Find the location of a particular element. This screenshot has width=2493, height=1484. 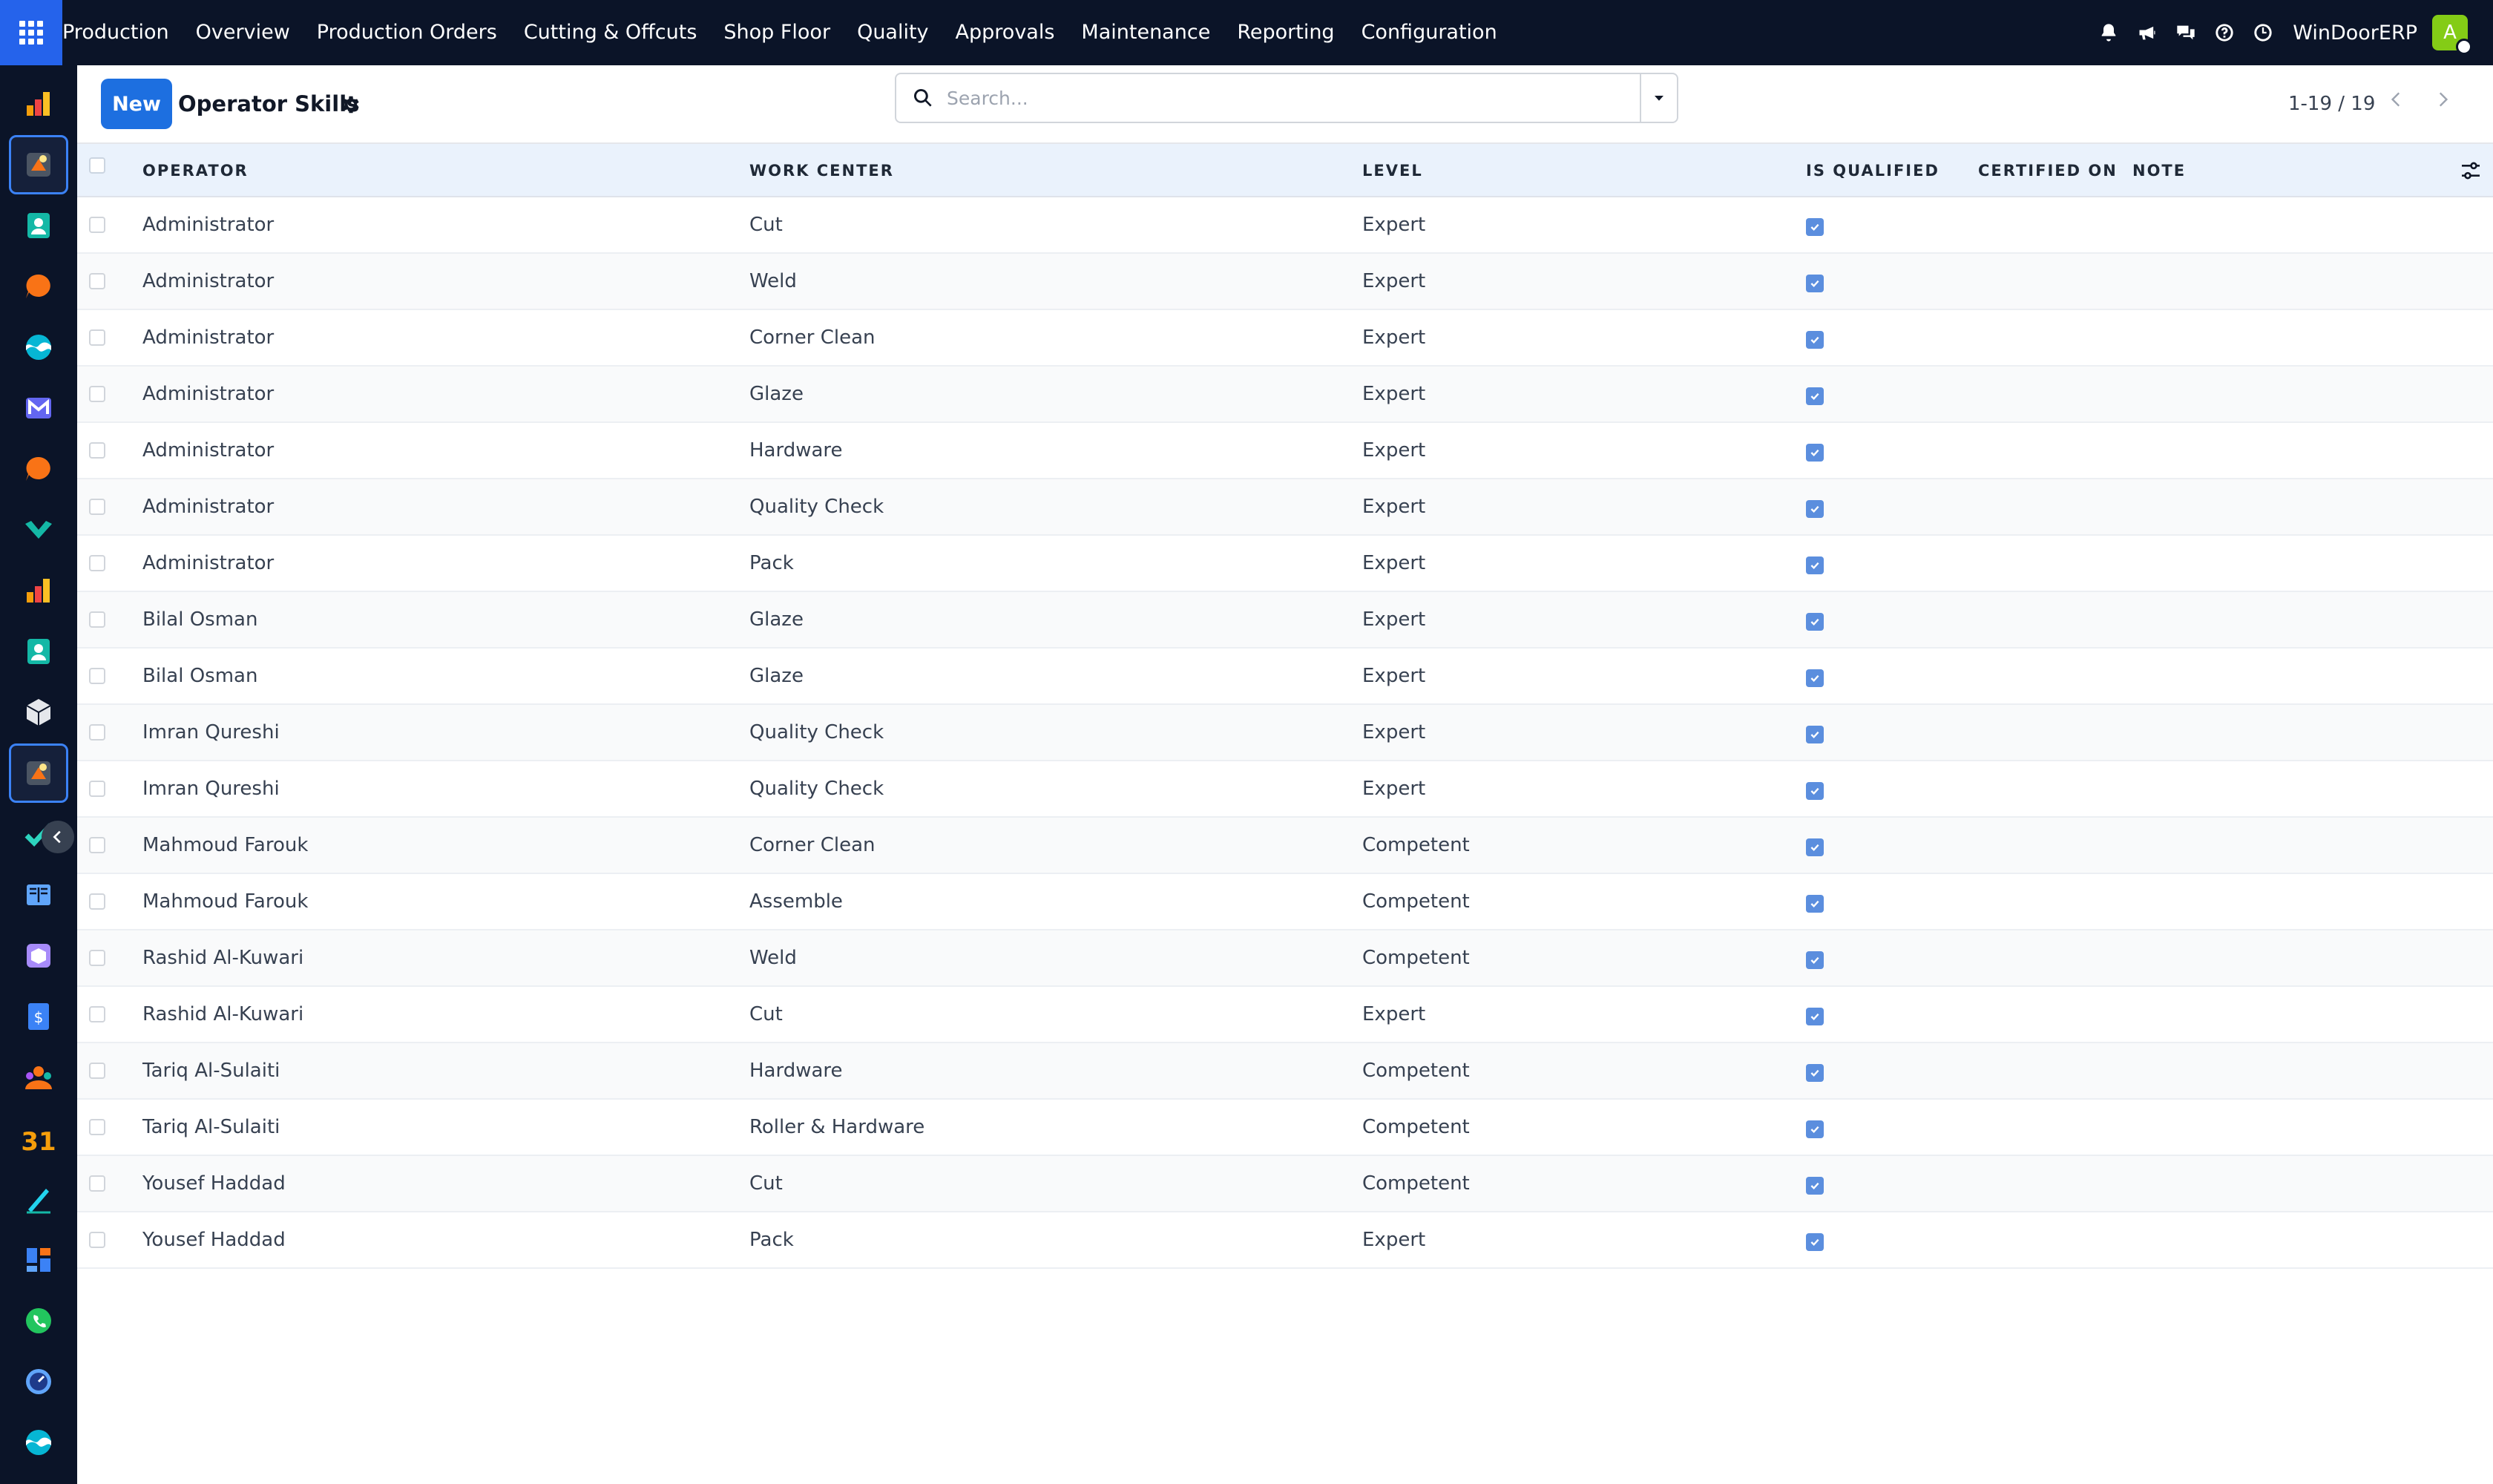

sidebar-collapse-button is located at coordinates (58, 837).